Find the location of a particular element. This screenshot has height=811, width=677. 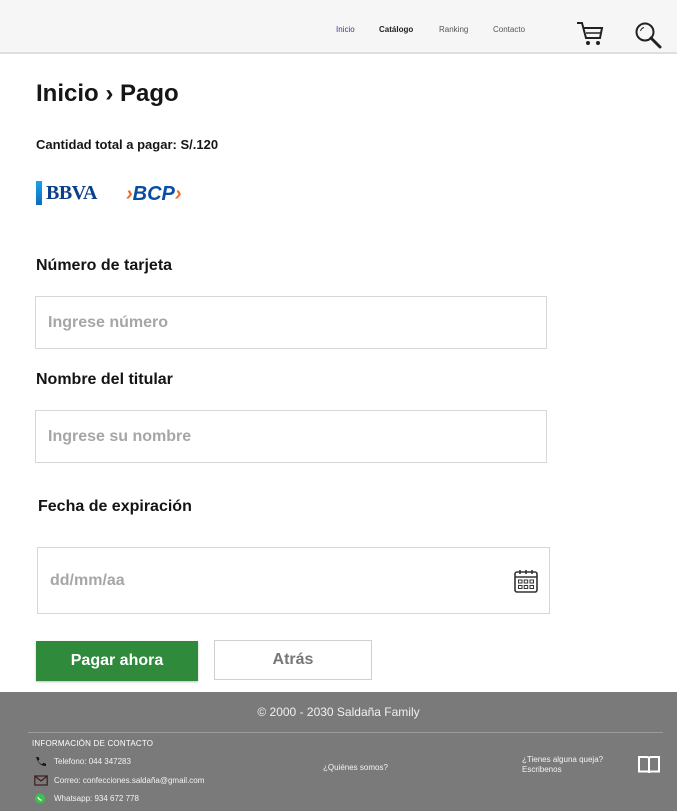

nav-link-inicio: Inicio is located at coordinates (345, 29).